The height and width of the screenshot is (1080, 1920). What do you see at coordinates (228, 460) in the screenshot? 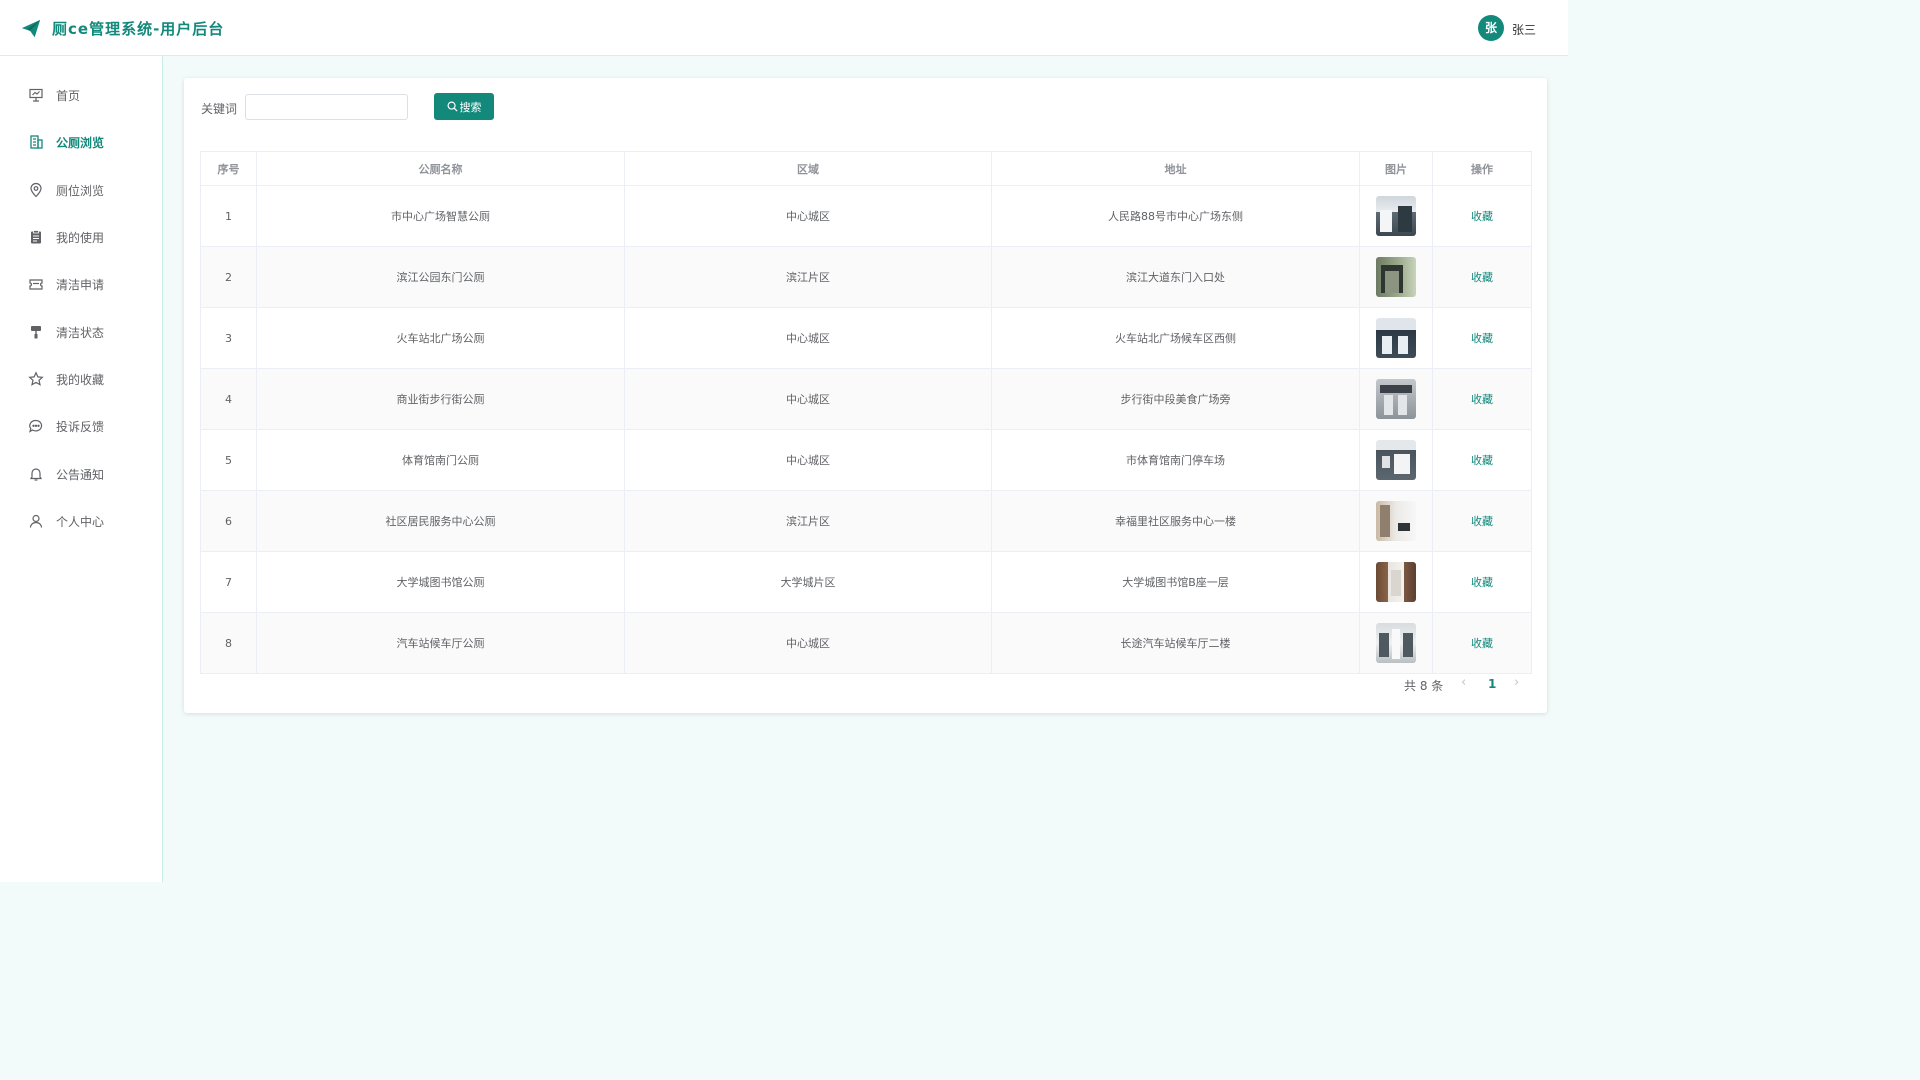
I see `row-number: 5` at bounding box center [228, 460].